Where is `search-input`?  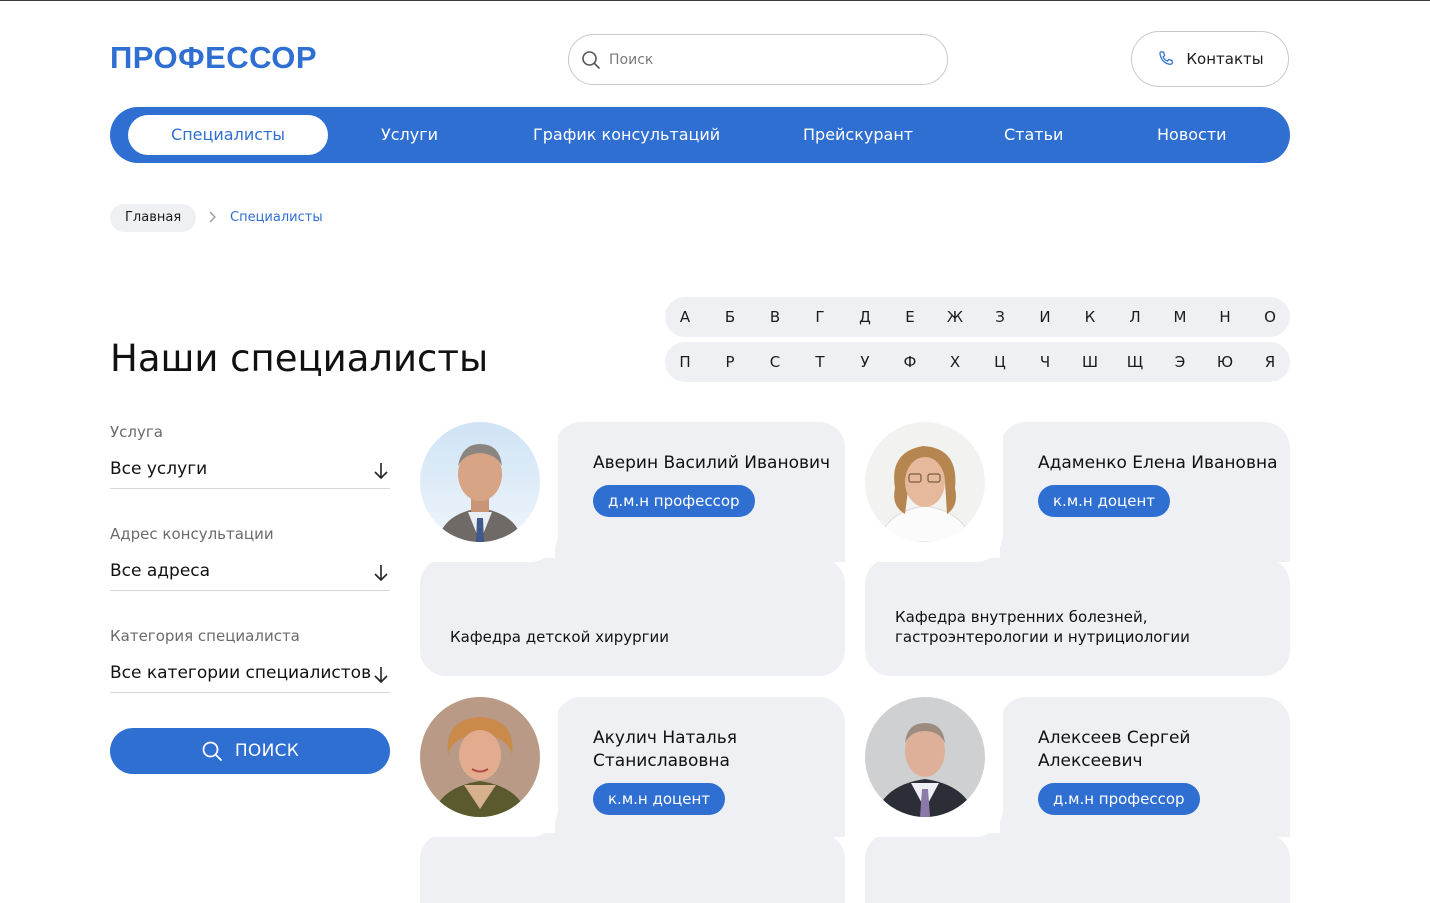
search-input is located at coordinates (759, 59).